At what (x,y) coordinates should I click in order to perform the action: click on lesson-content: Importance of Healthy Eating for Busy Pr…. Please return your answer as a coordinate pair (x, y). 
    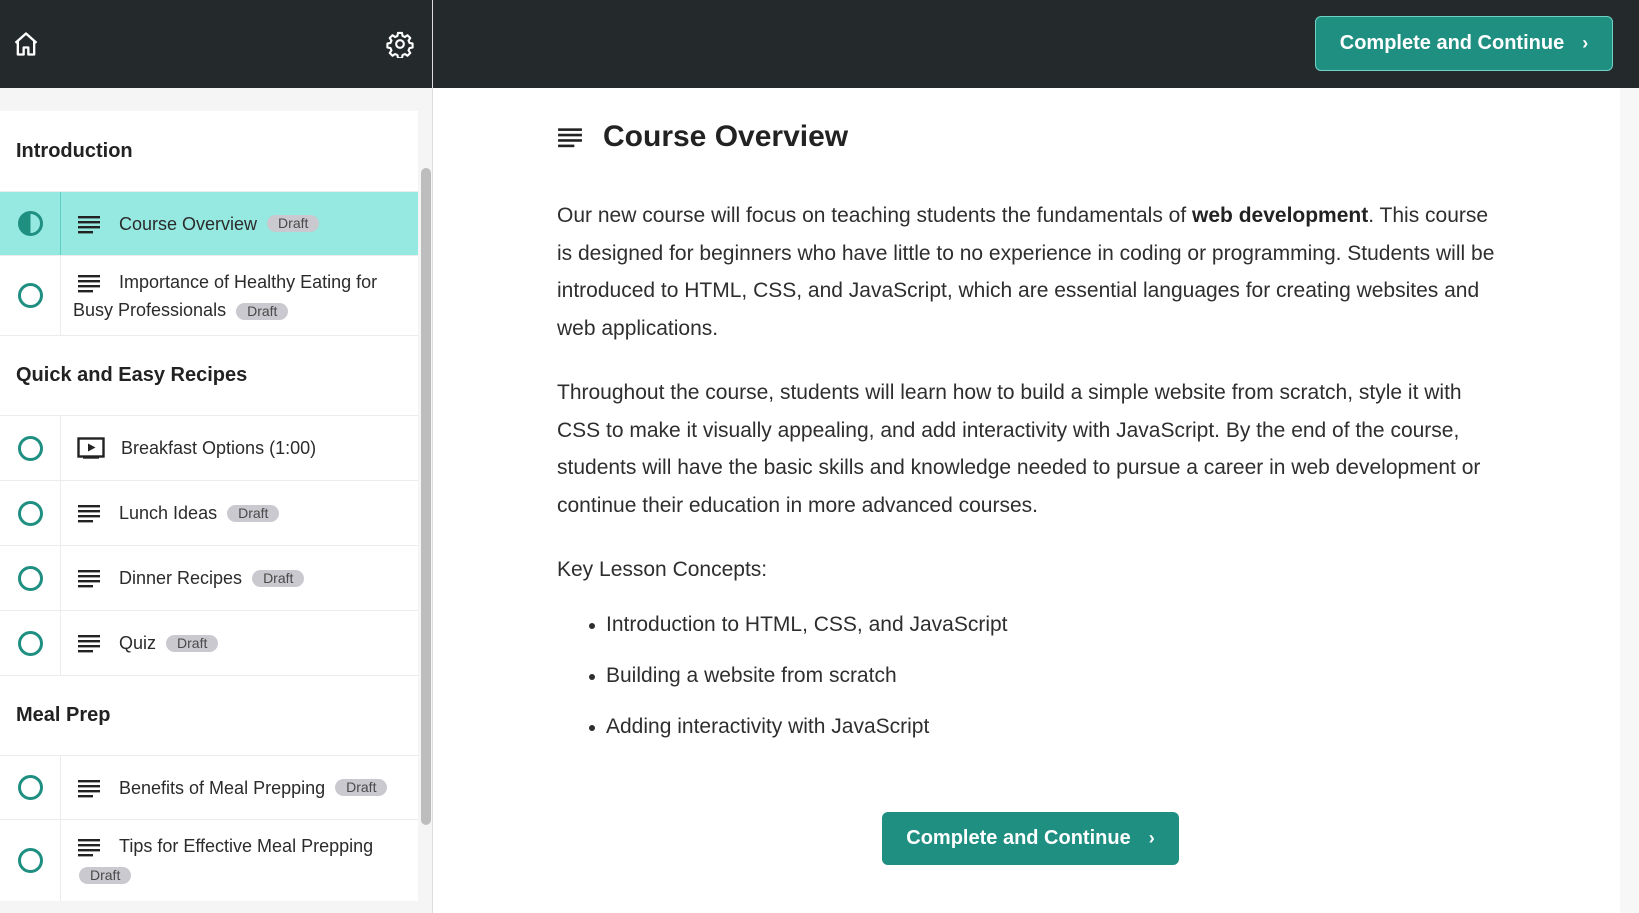
    Looking at the image, I should click on (239, 295).